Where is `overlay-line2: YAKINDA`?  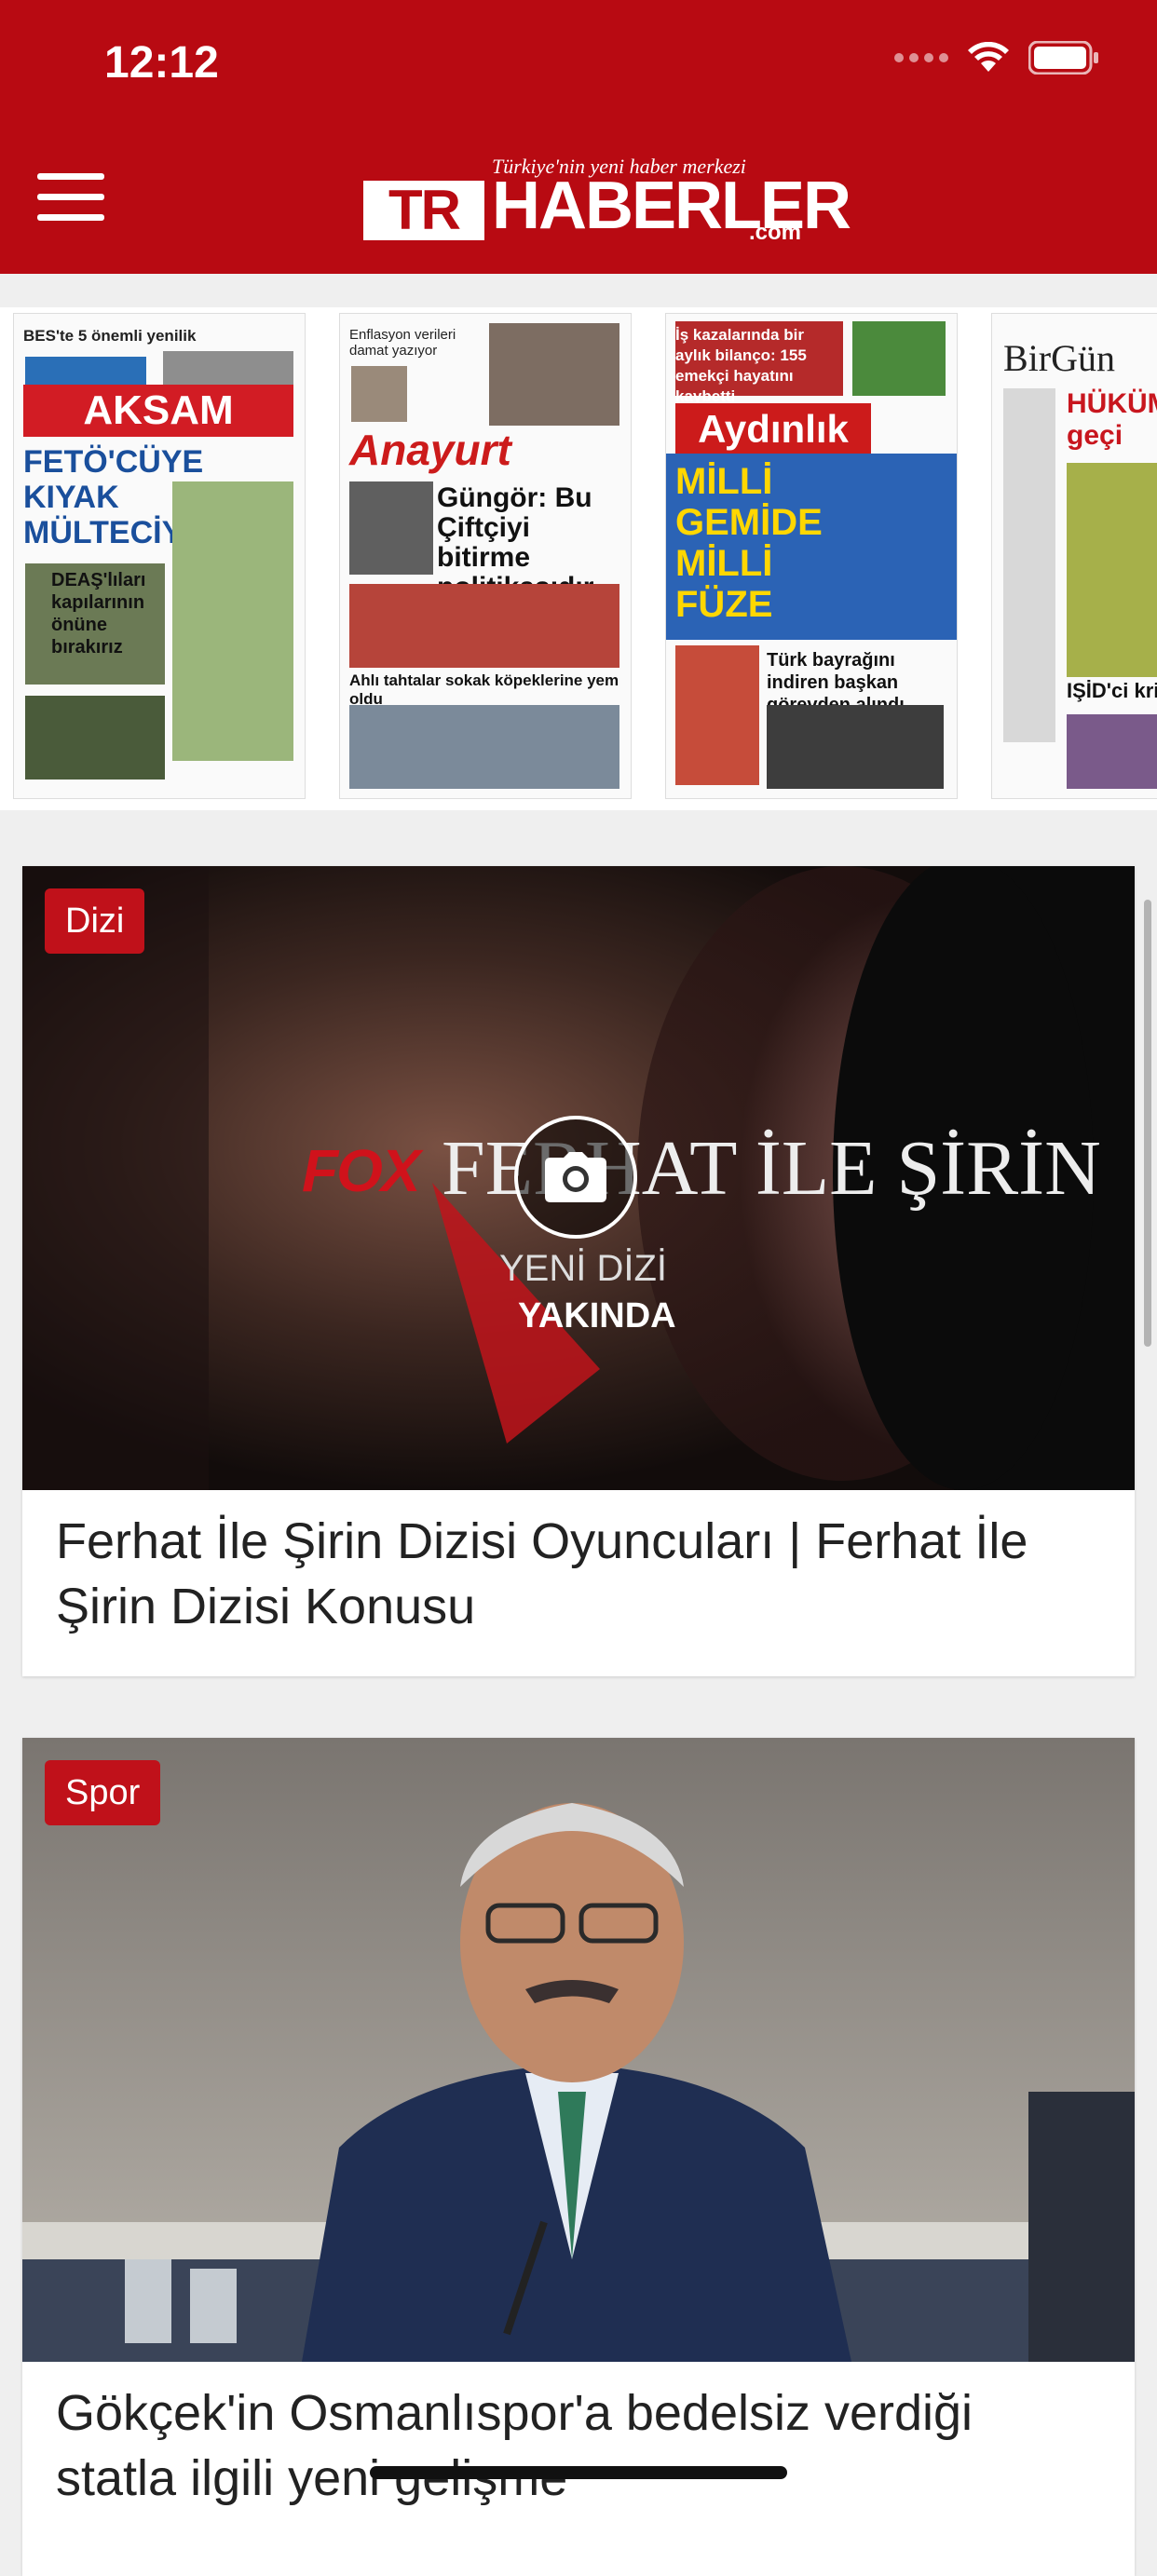 overlay-line2: YAKINDA is located at coordinates (597, 1315).